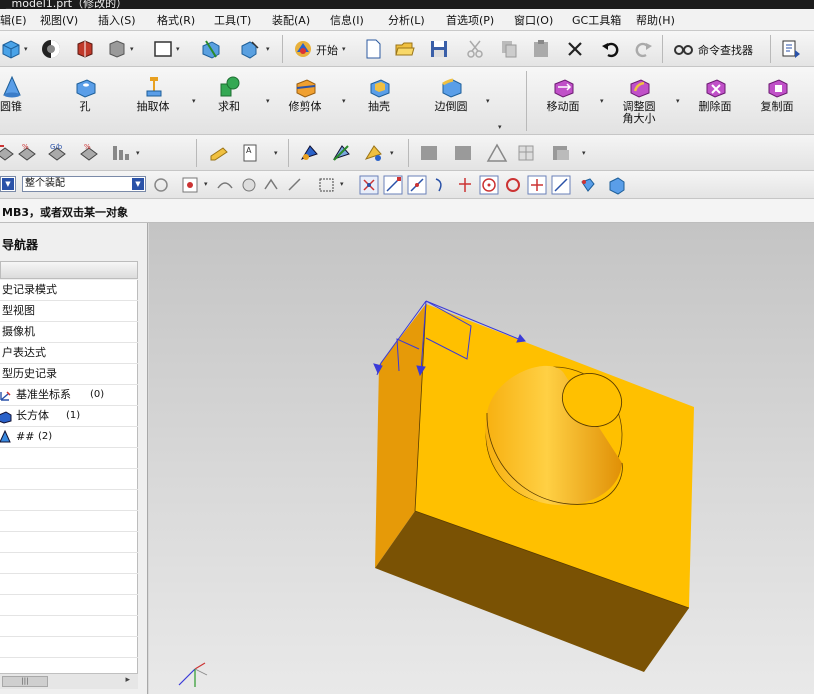 Image resolution: width=814 pixels, height=694 pixels. I want to click on datum-csys-icon, so click(5, 396).